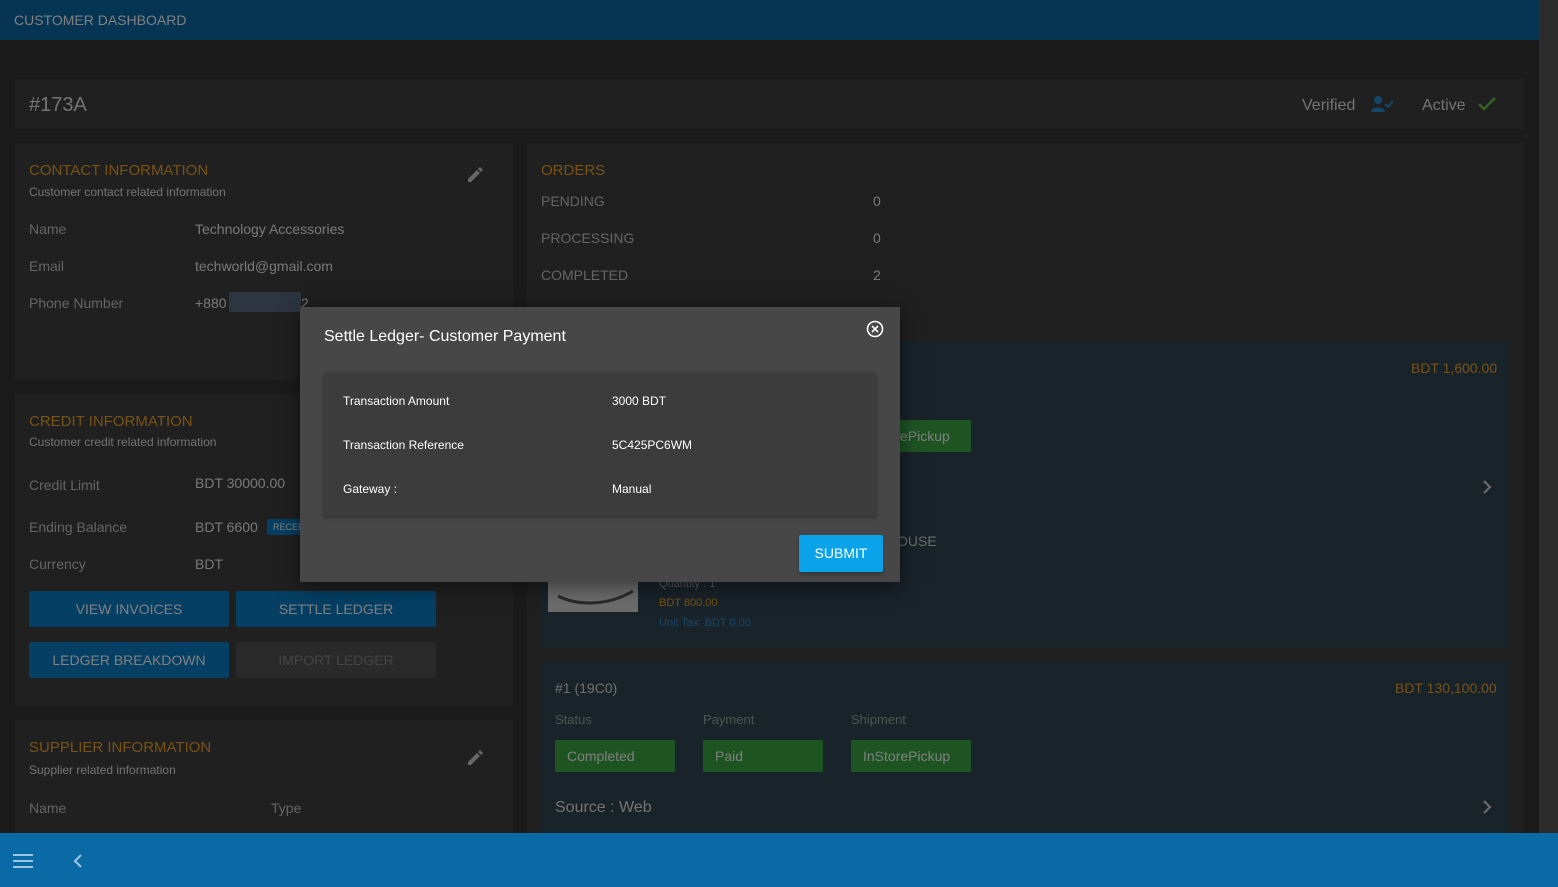  Describe the element at coordinates (23, 861) in the screenshot. I see `menu-icon` at that location.